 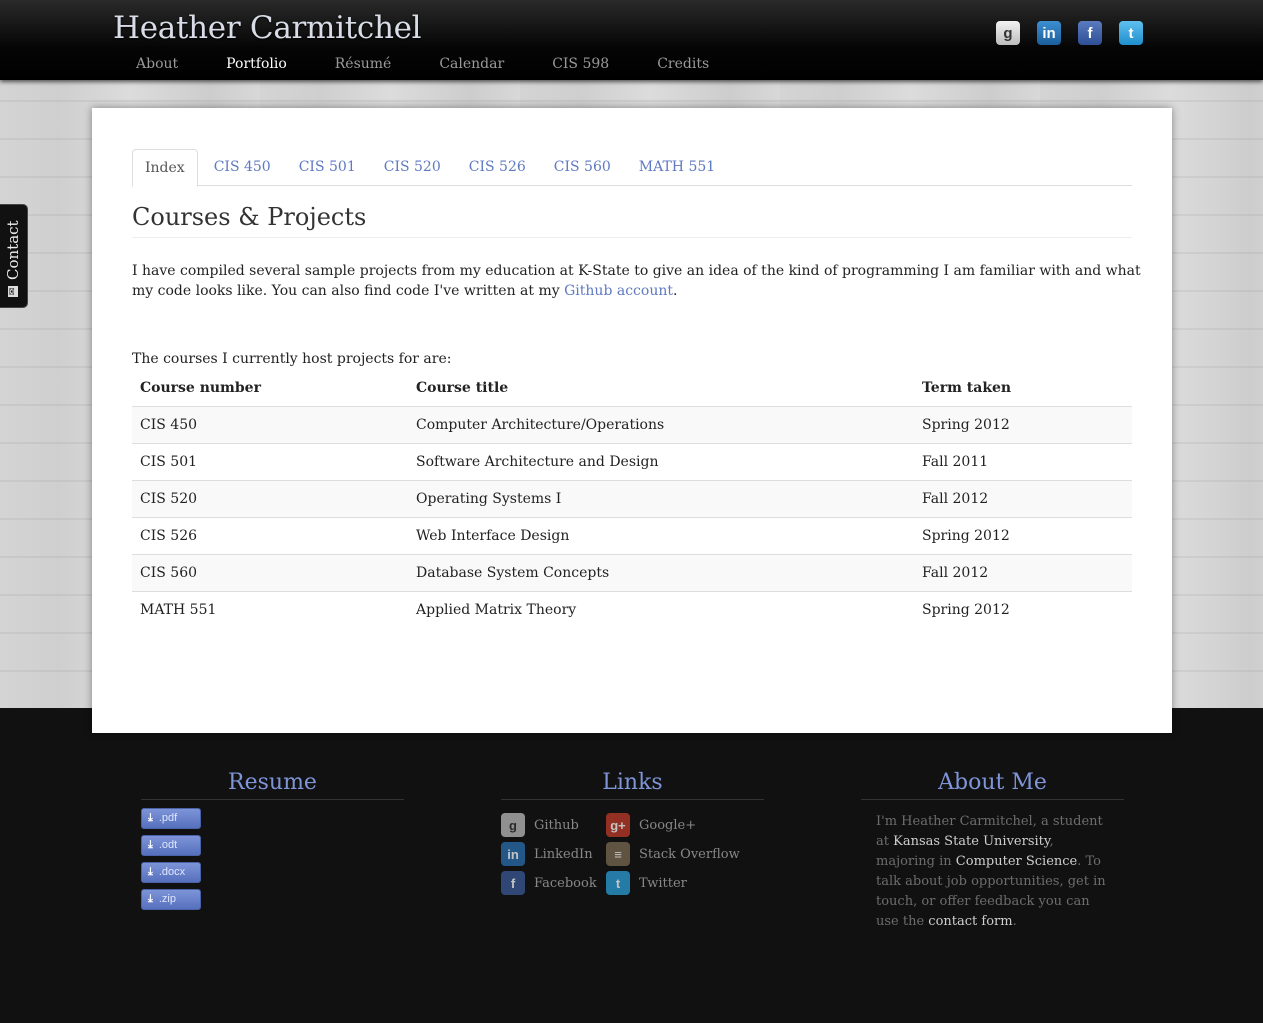 I want to click on cell-course-title: Software Architecture and Design, so click(x=661, y=461).